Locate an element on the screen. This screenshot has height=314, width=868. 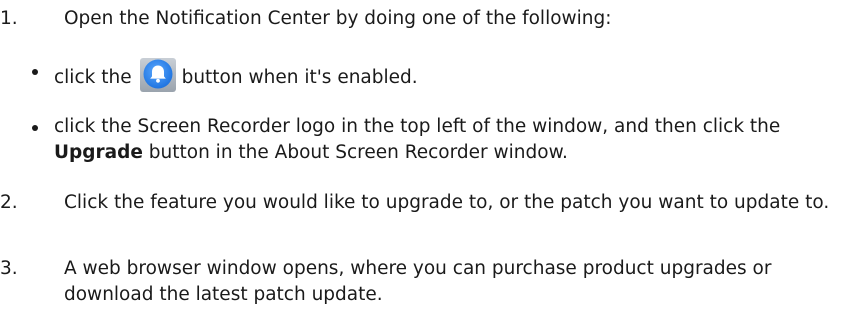
bullet-line: click the button when it's enabled. is located at coordinates (454, 75).